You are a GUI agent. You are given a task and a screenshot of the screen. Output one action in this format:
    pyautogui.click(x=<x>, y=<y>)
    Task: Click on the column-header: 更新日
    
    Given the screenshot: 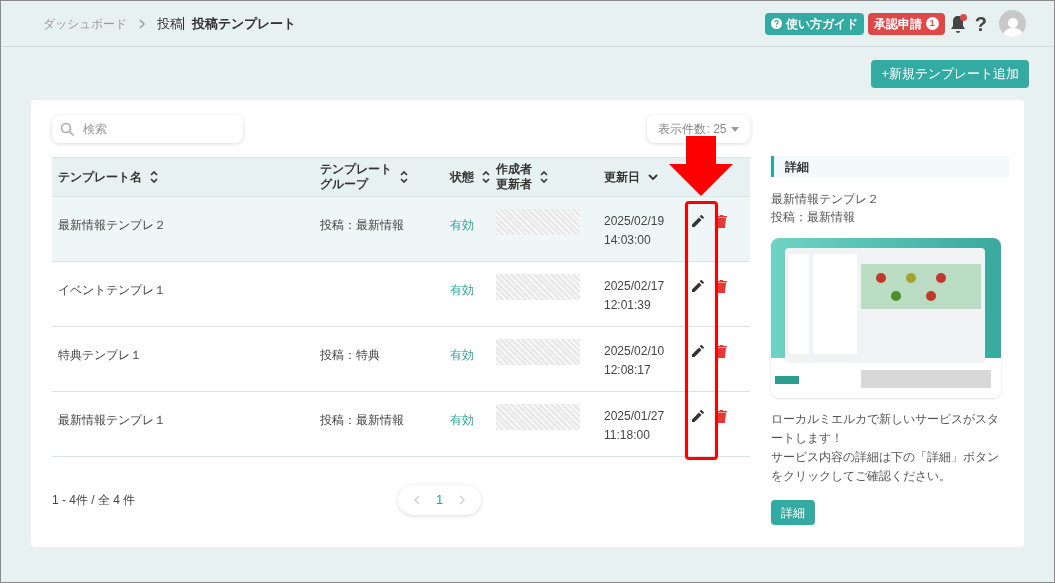 What is the action you would take?
    pyautogui.click(x=622, y=177)
    